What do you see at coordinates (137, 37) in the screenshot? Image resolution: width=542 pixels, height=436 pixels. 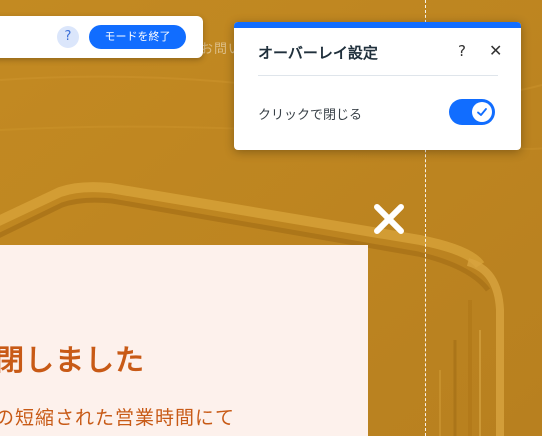 I see `exit-mode-button: モードを終了` at bounding box center [137, 37].